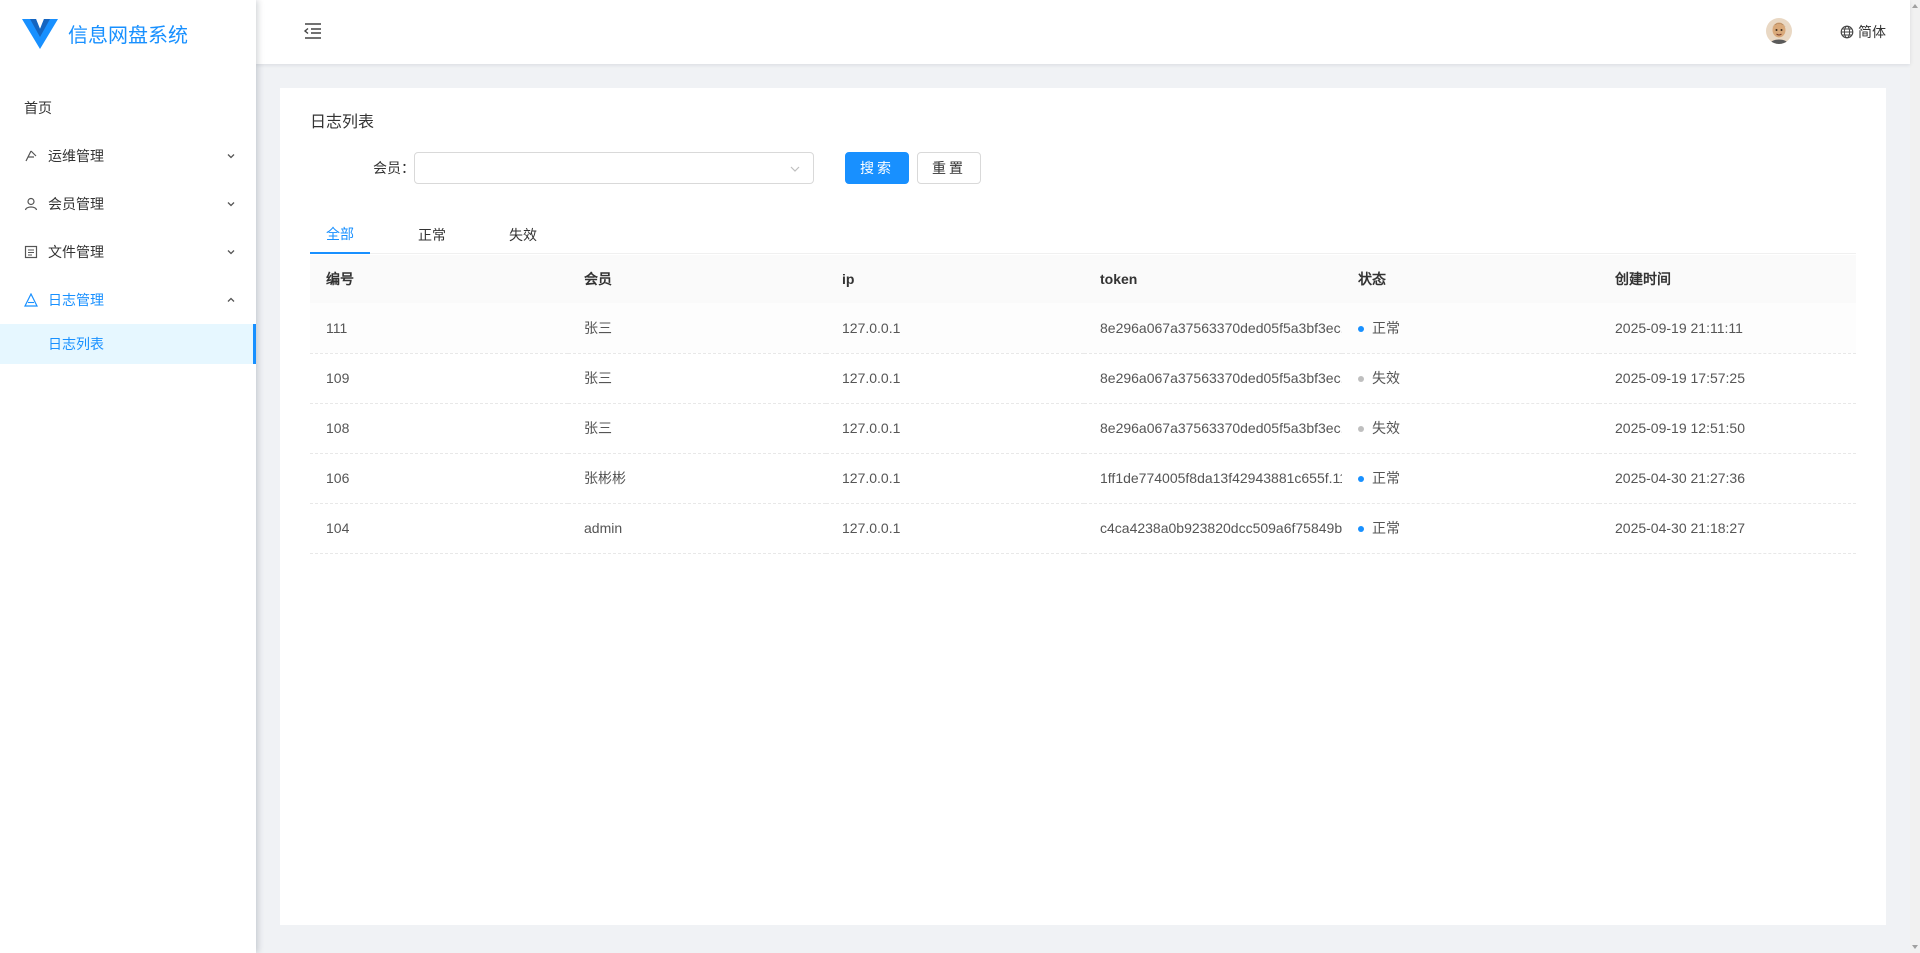 The height and width of the screenshot is (953, 1920). Describe the element at coordinates (128, 300) in the screenshot. I see `sidebar-item-logs: 日志管理` at that location.